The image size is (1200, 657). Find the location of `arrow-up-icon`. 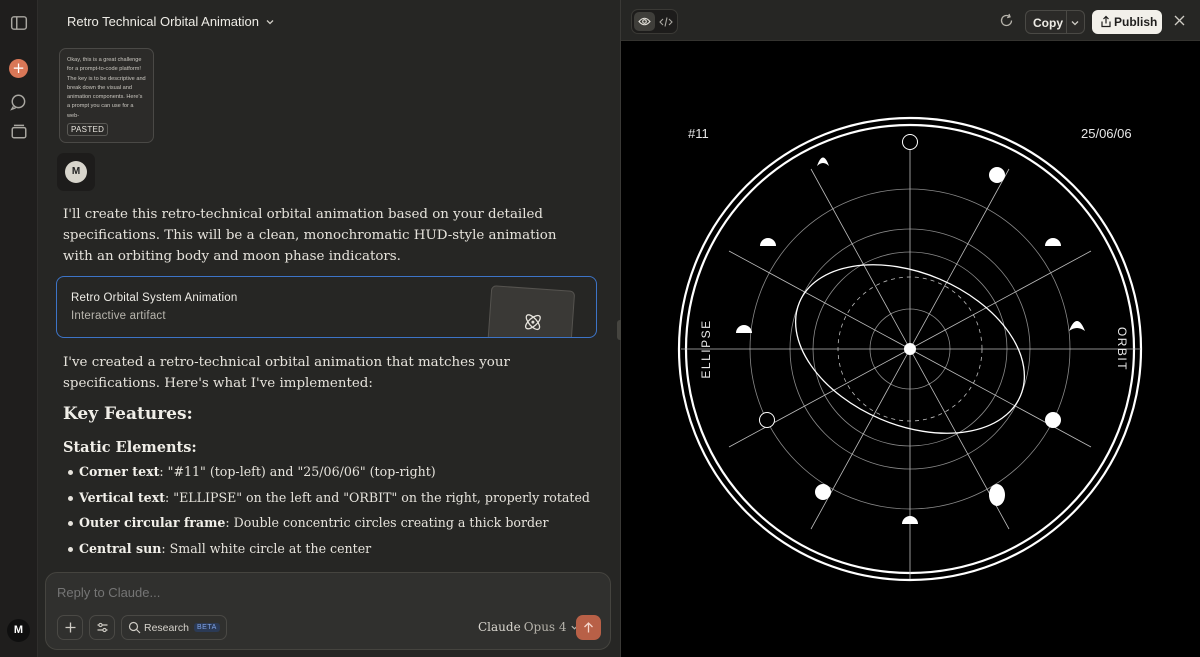

arrow-up-icon is located at coordinates (588, 627).